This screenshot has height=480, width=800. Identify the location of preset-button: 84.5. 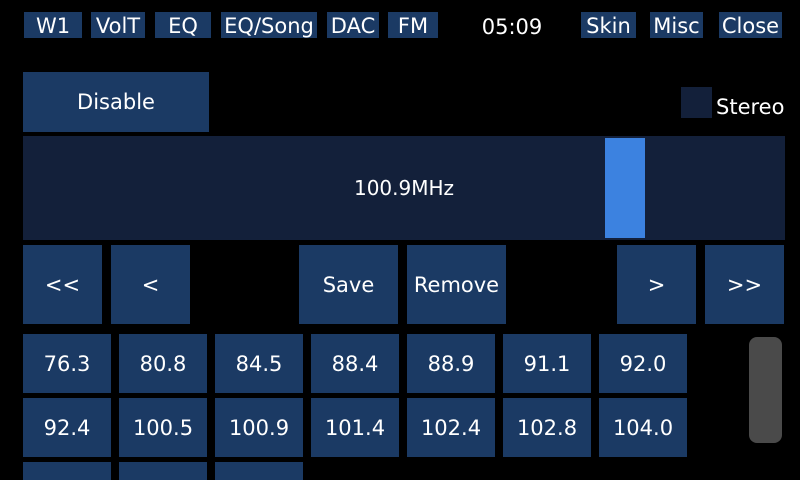
(259, 363).